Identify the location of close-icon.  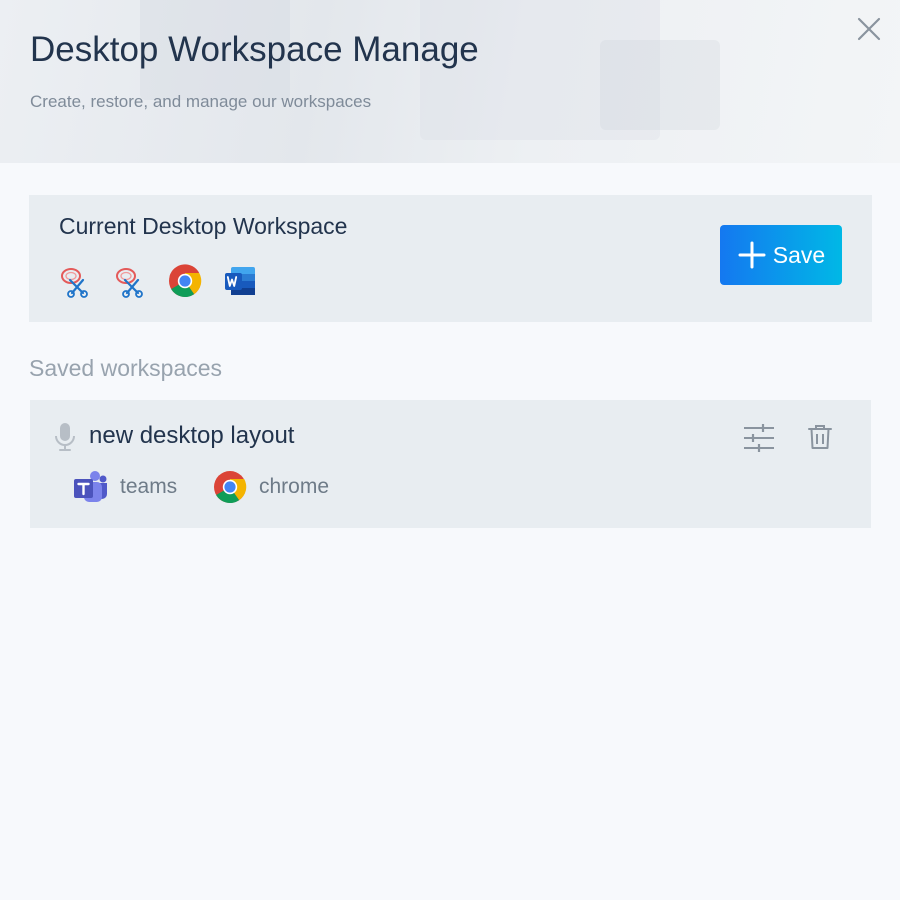
(869, 29).